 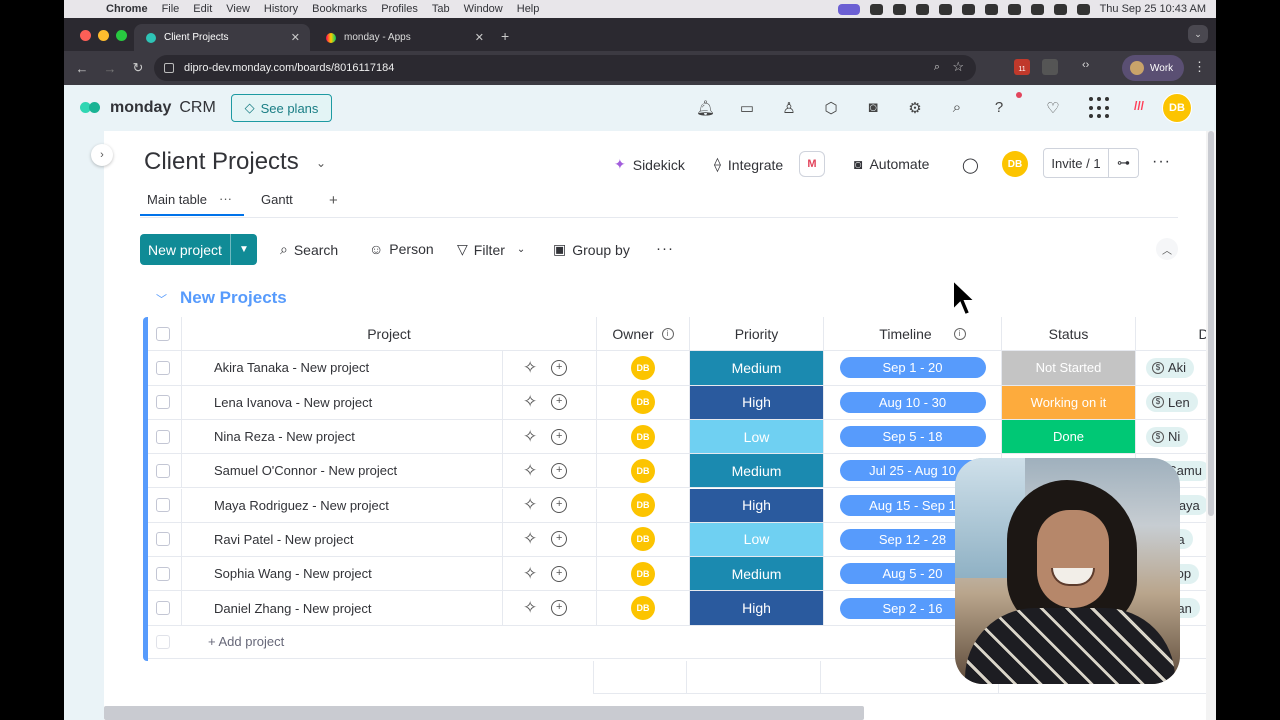 What do you see at coordinates (342, 608) in the screenshot?
I see `project-name-cell: Daniel Zhang - New project` at bounding box center [342, 608].